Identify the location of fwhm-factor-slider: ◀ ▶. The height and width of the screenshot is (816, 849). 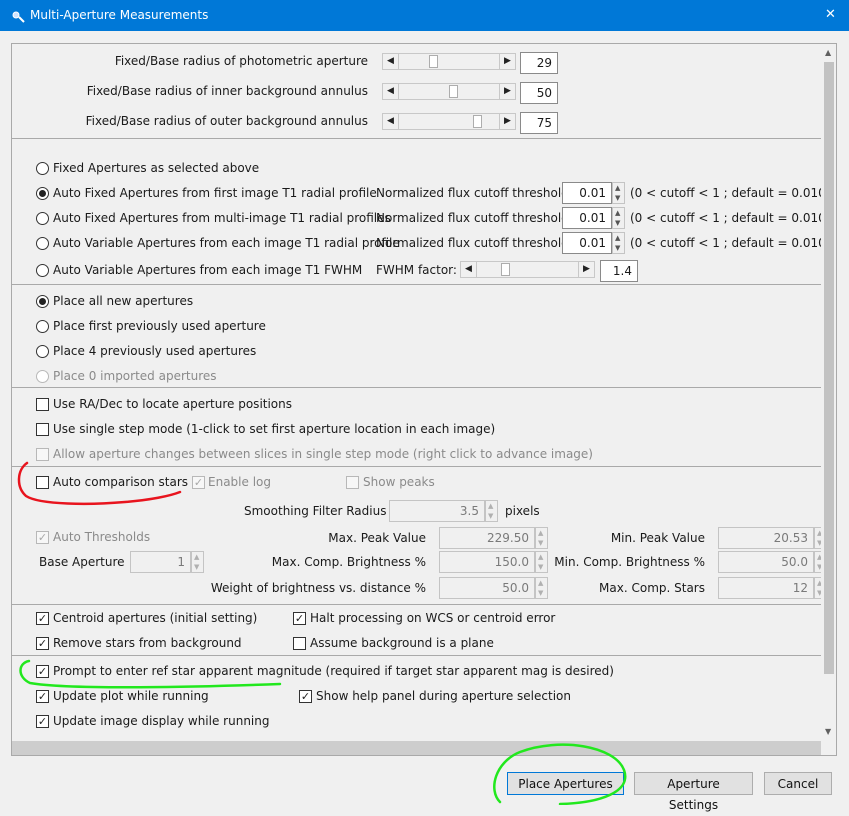
(527, 269).